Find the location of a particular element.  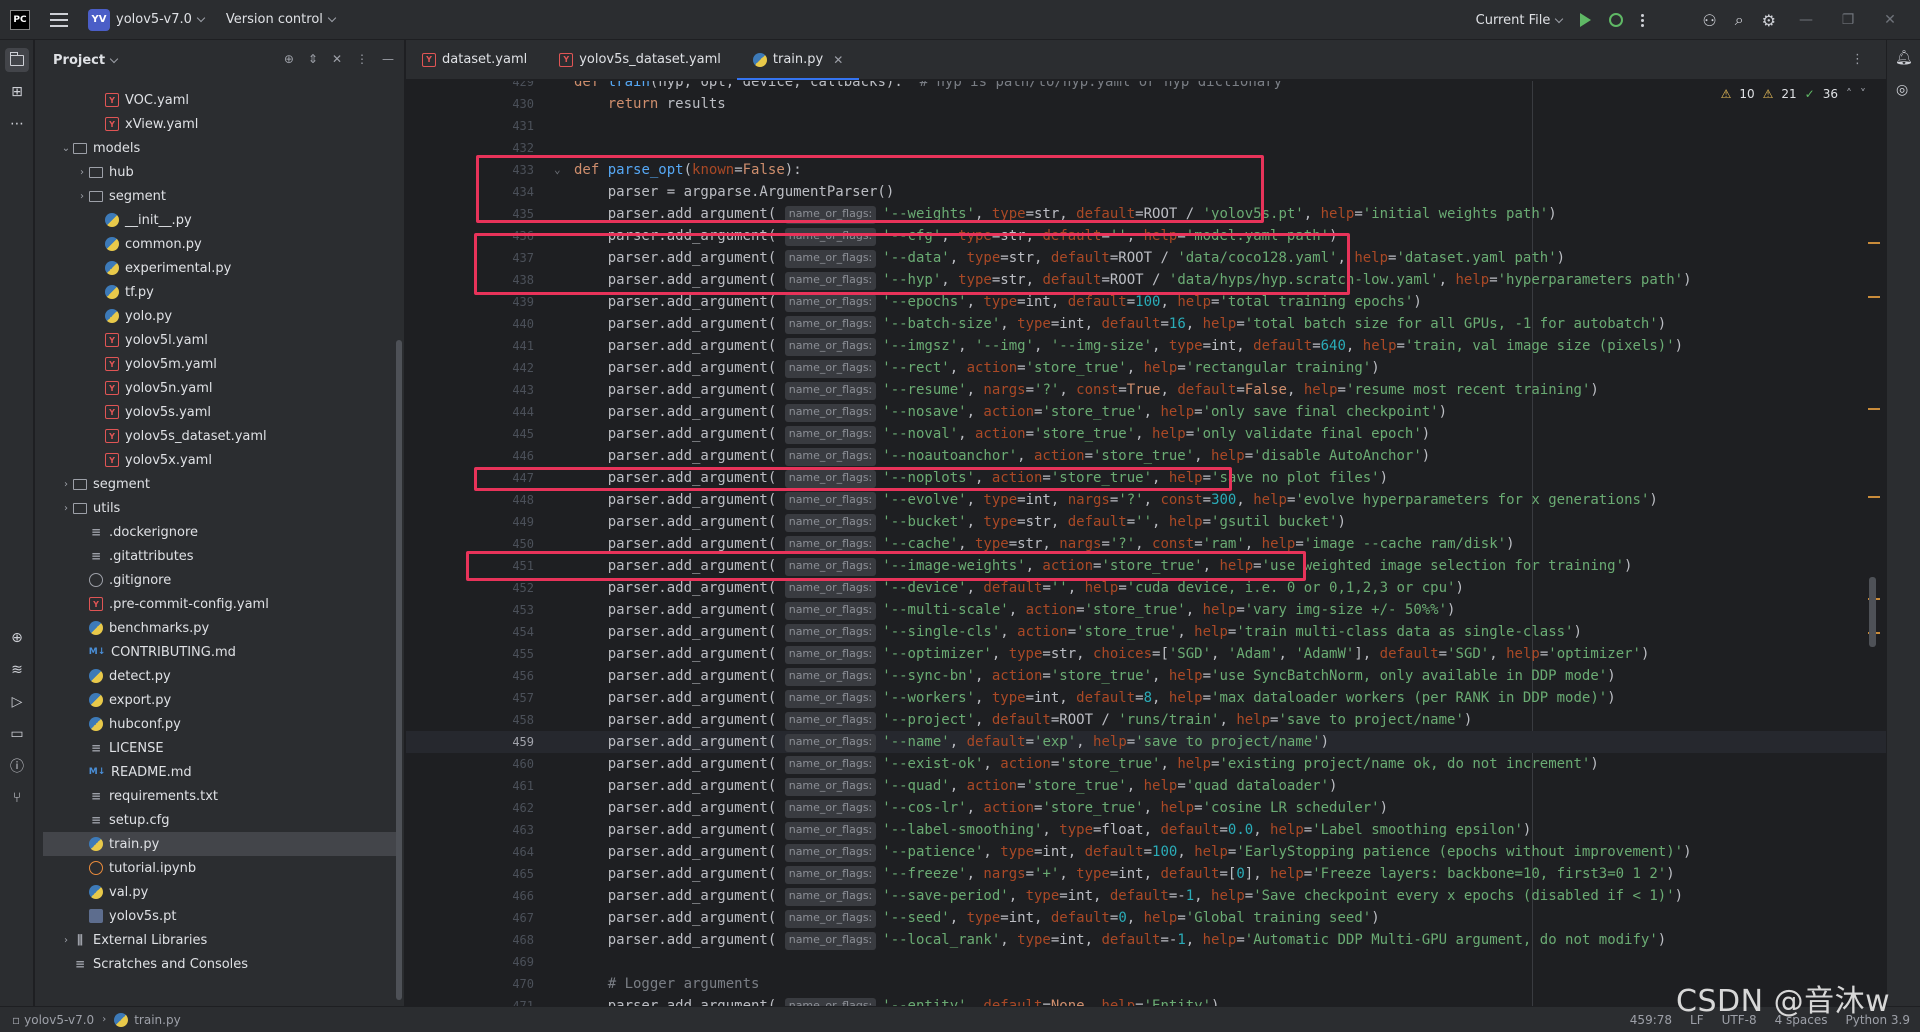

tree-item: __init__.py is located at coordinates (216, 220).